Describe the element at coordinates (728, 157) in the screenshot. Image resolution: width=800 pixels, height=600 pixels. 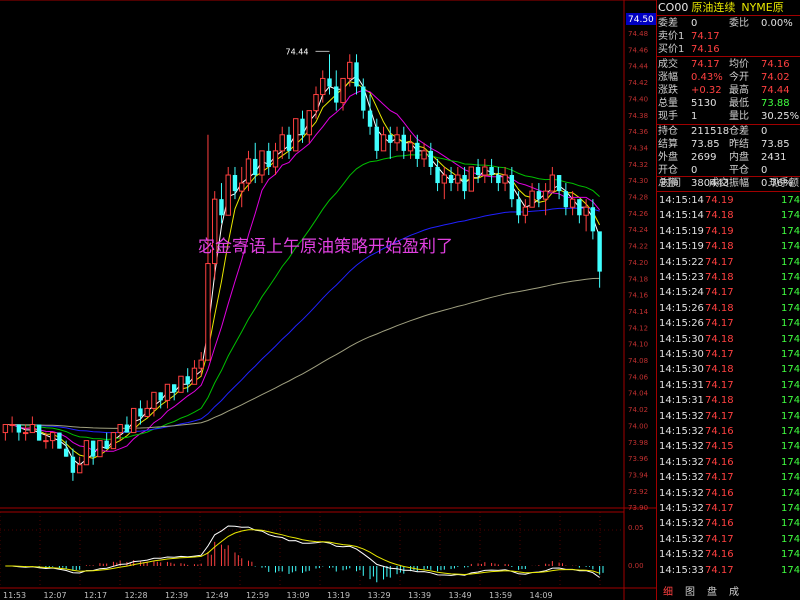
I see `quote-row: 外盘 2699 内盘 2431` at that location.